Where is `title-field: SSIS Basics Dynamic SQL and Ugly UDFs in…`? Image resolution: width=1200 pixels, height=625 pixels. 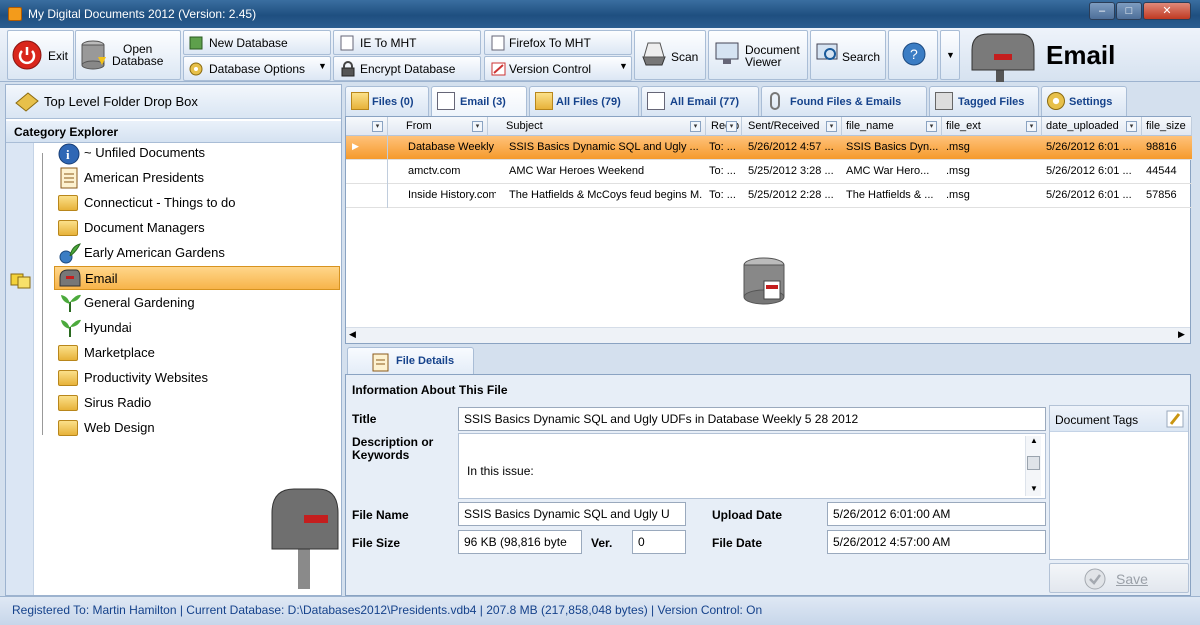
title-field: SSIS Basics Dynamic SQL and Ugly UDFs in… is located at coordinates (752, 419).